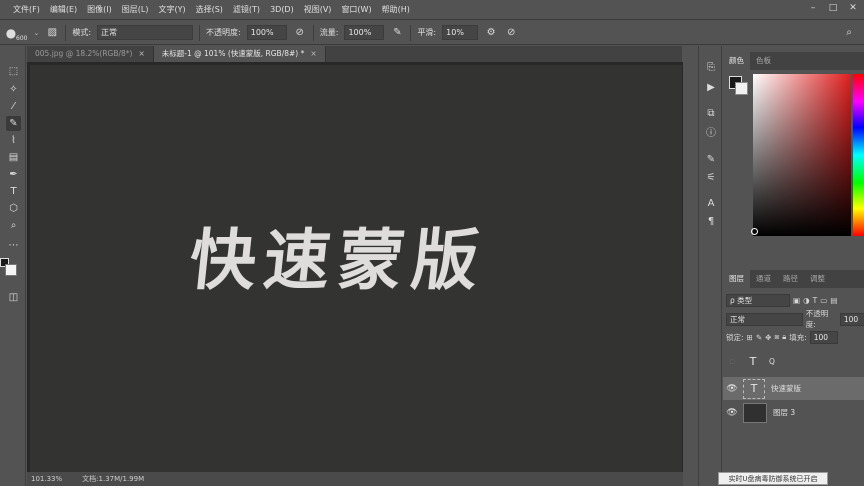 The height and width of the screenshot is (486, 864). What do you see at coordinates (63, 10) in the screenshot?
I see `menu-item: 编辑(E)` at bounding box center [63, 10].